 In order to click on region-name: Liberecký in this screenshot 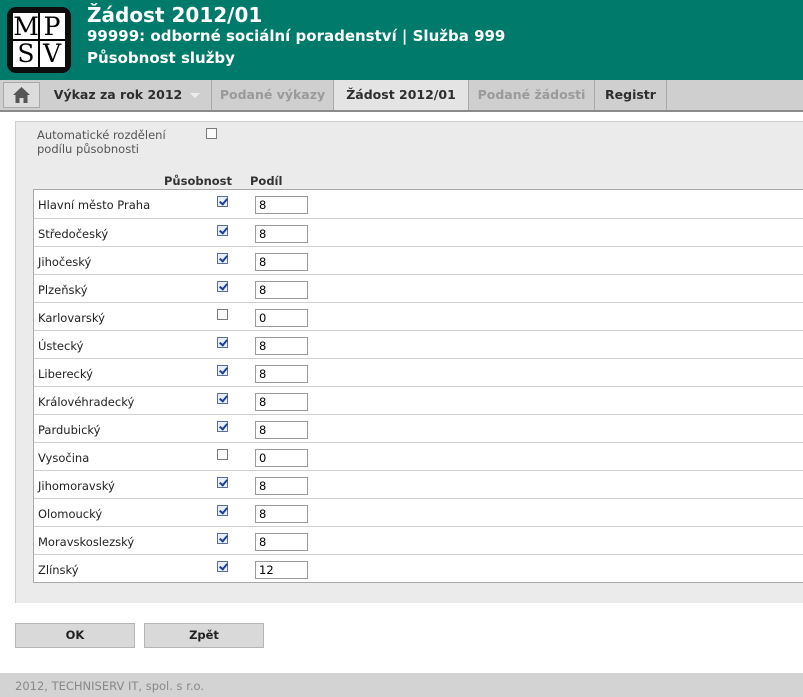, I will do `click(65, 374)`.